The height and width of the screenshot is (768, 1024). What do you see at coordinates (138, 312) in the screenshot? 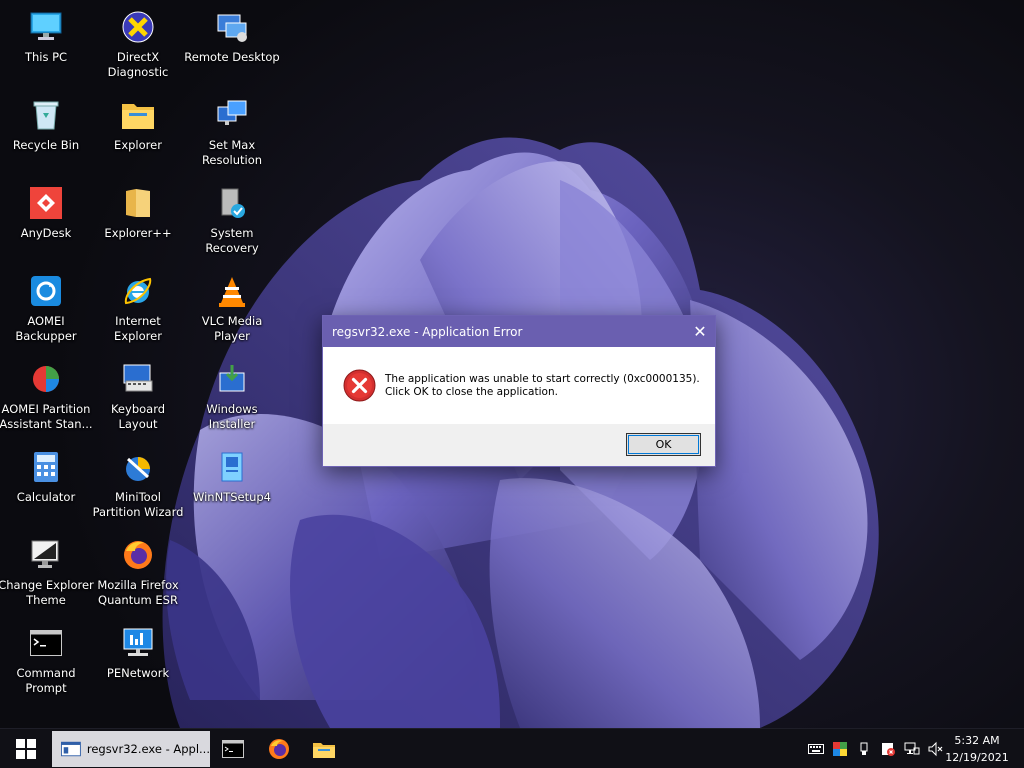
I see `desktop-icon: Internet Explorer` at bounding box center [138, 312].